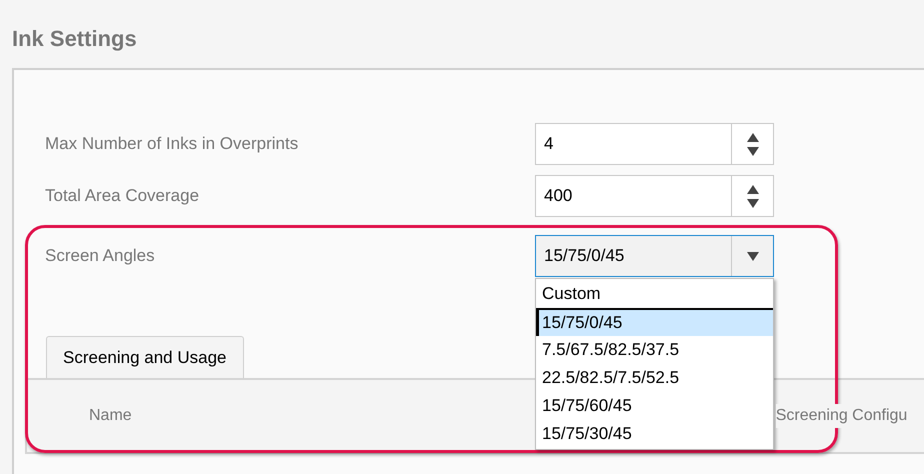 This screenshot has height=474, width=924. Describe the element at coordinates (654, 350) in the screenshot. I see `dropdown-option: 7.5/67.5/82.5/37.5` at that location.